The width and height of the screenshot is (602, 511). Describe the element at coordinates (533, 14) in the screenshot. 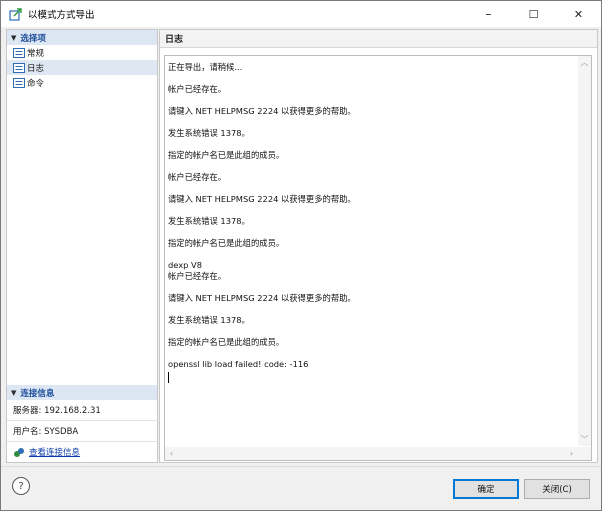

I see `maximize-button: ☐` at that location.